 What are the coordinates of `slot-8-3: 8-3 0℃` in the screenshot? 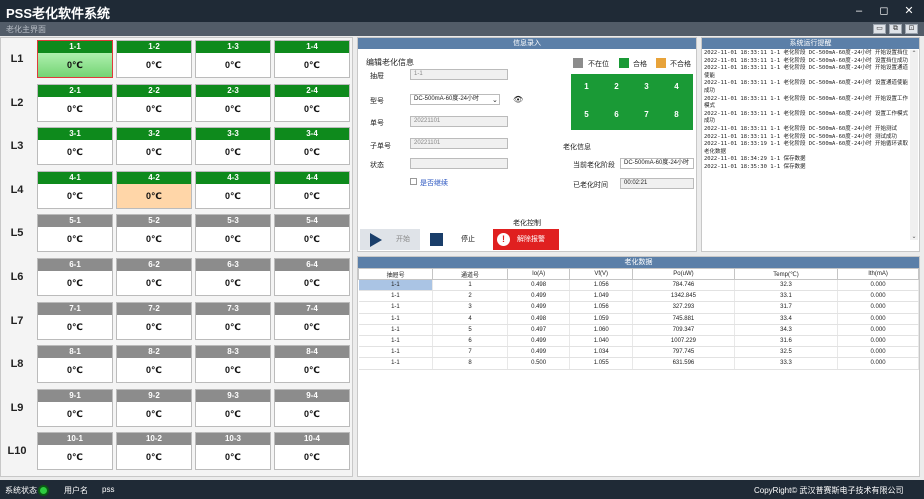 It's located at (233, 364).